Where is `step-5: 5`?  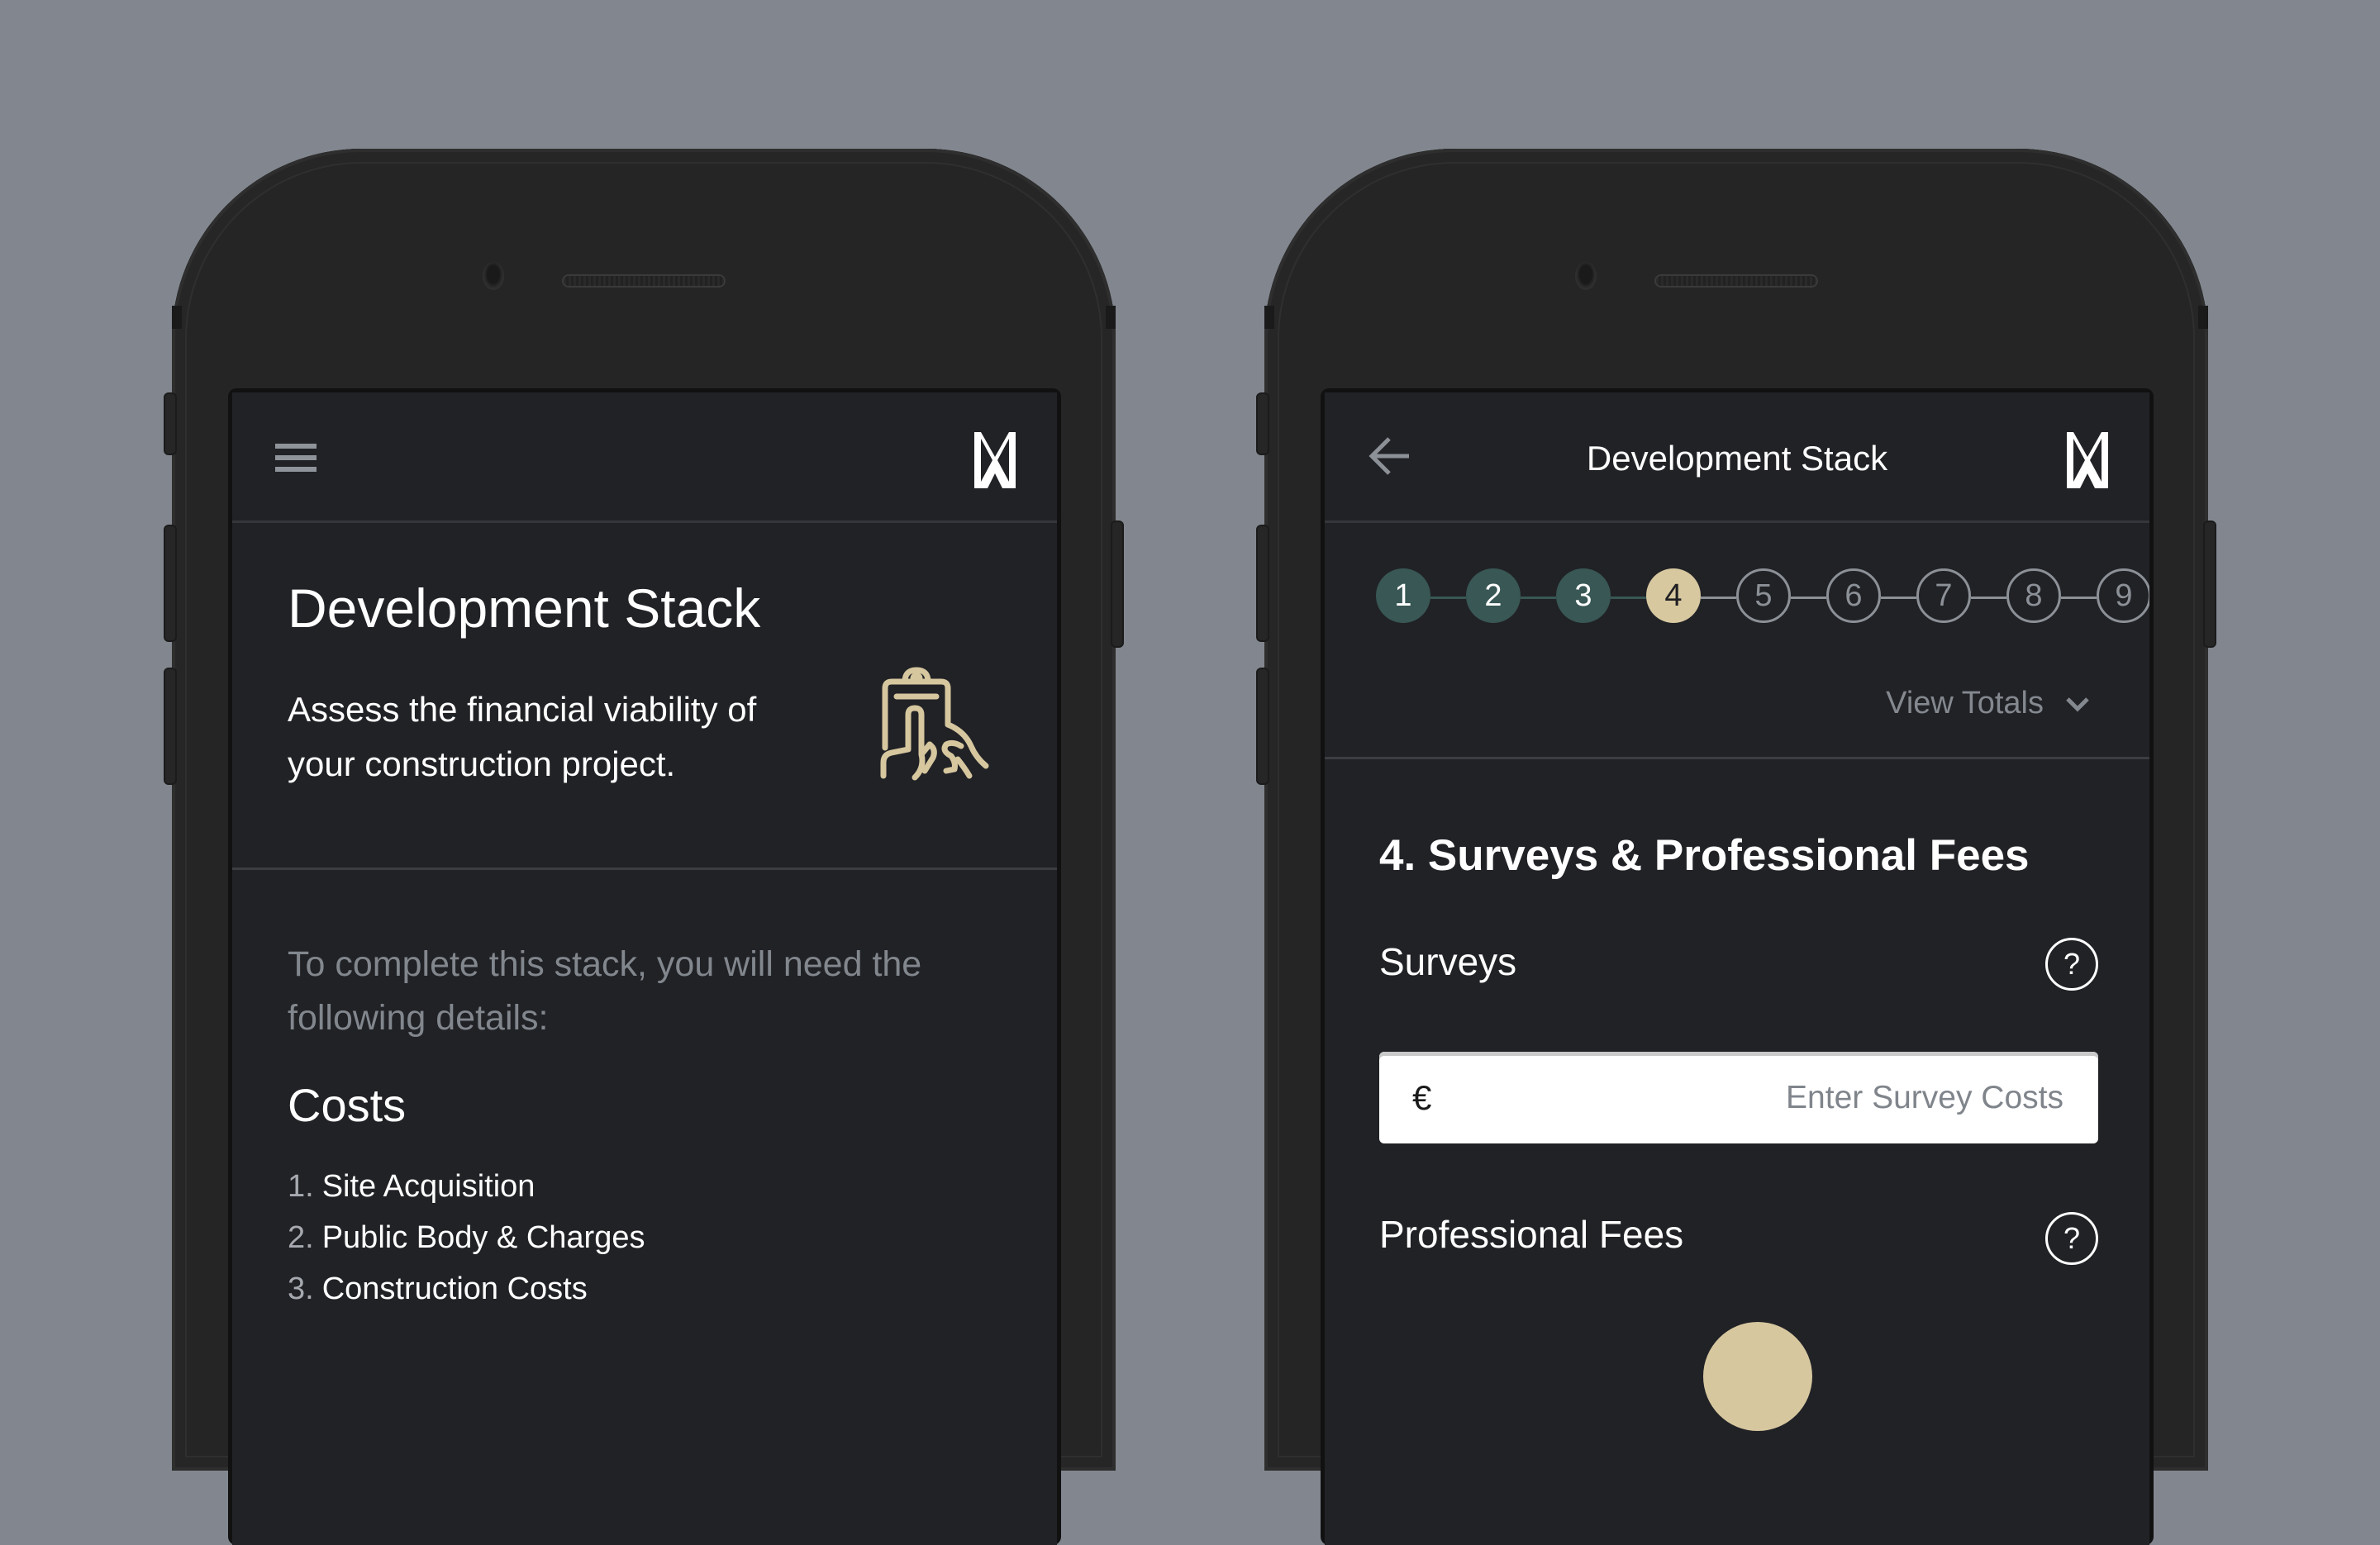 step-5: 5 is located at coordinates (1763, 595).